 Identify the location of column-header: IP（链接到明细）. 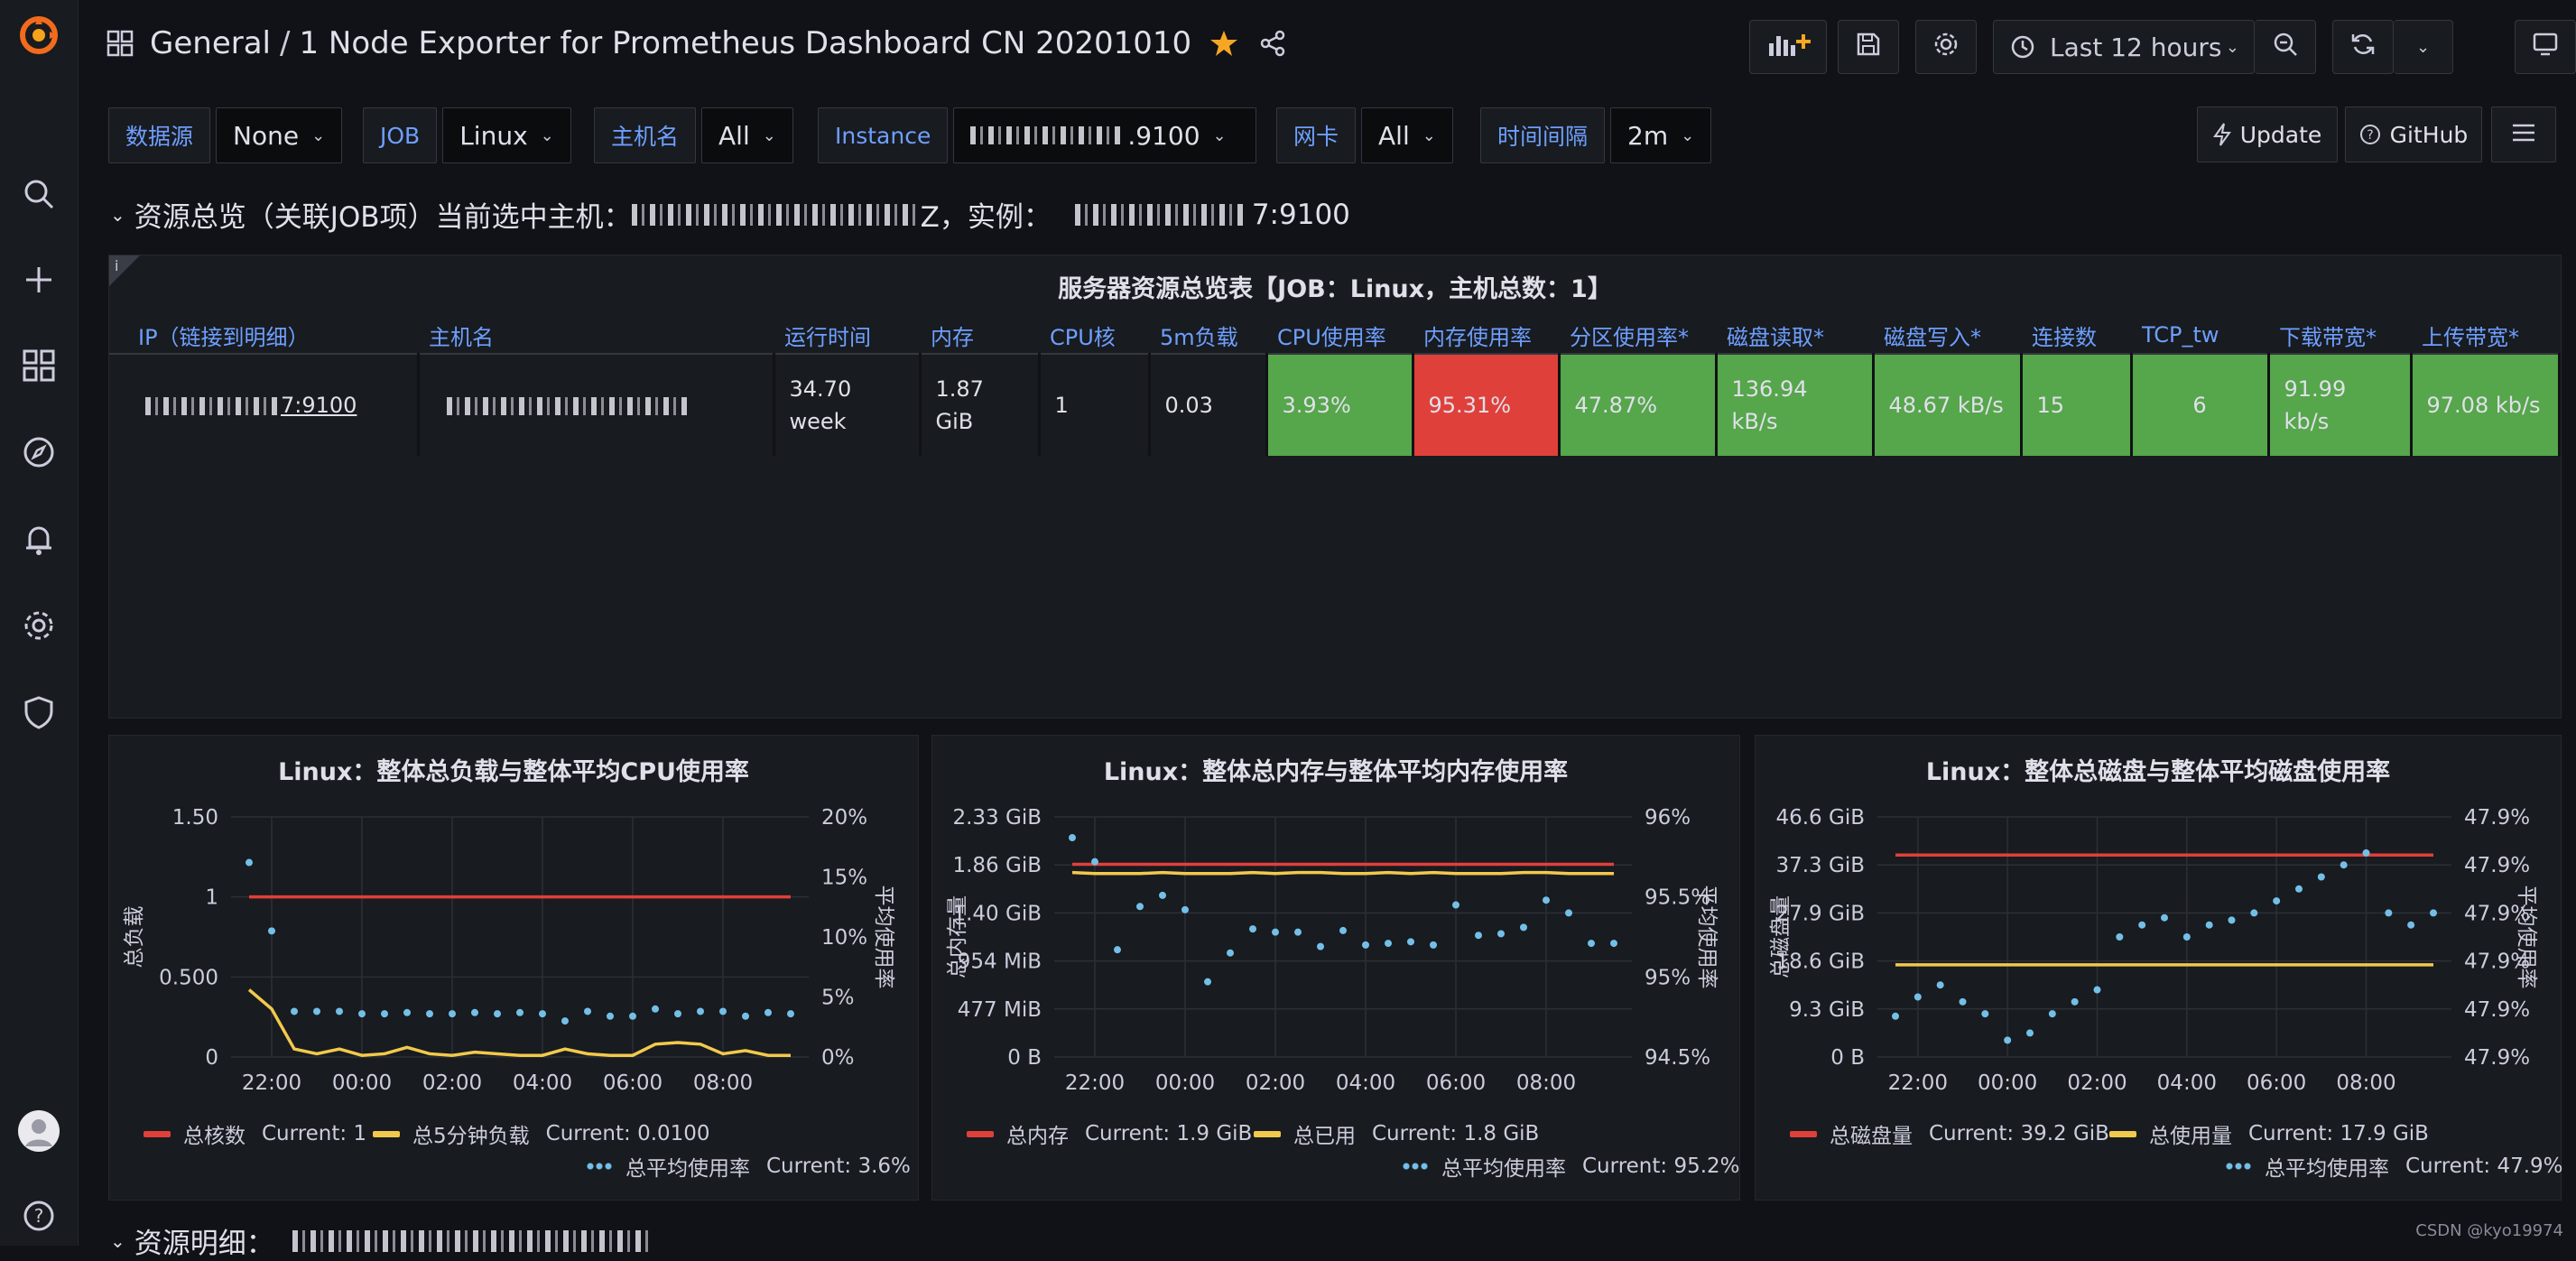
(263, 336).